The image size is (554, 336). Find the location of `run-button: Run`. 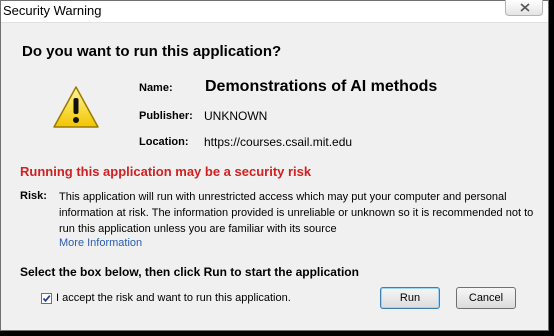

run-button: Run is located at coordinates (410, 298).